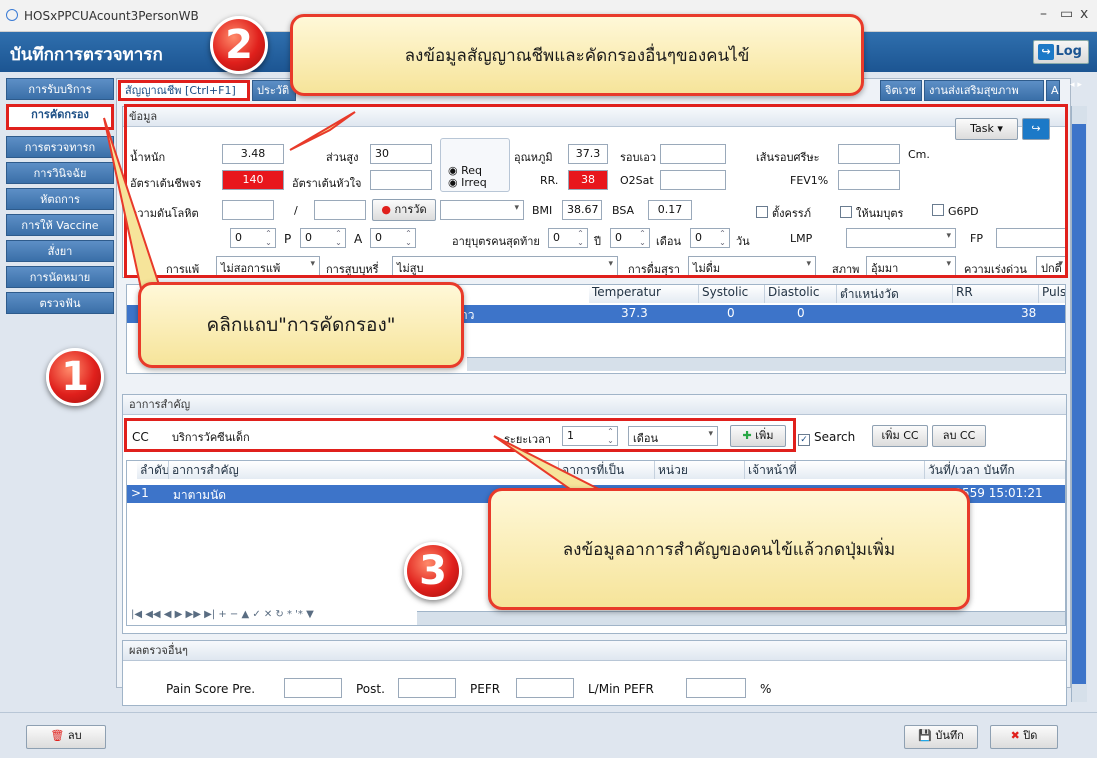 The image size is (1097, 758). I want to click on pefr-input, so click(545, 688).